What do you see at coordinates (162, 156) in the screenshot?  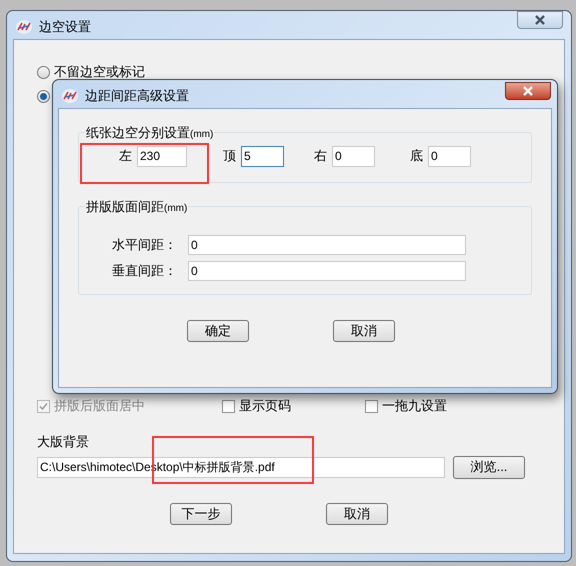 I see `margin-field: 230` at bounding box center [162, 156].